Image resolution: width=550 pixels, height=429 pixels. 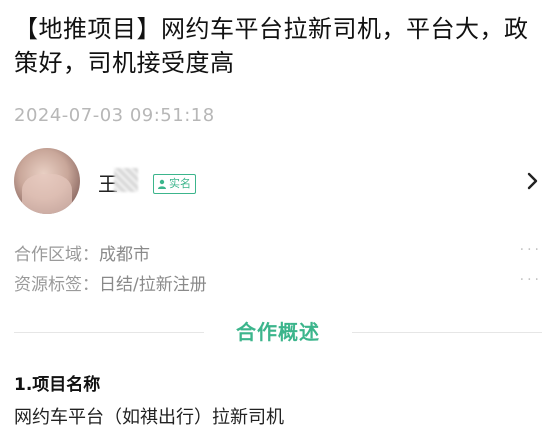 I want to click on region-label: 合作区域：, so click(x=56, y=255).